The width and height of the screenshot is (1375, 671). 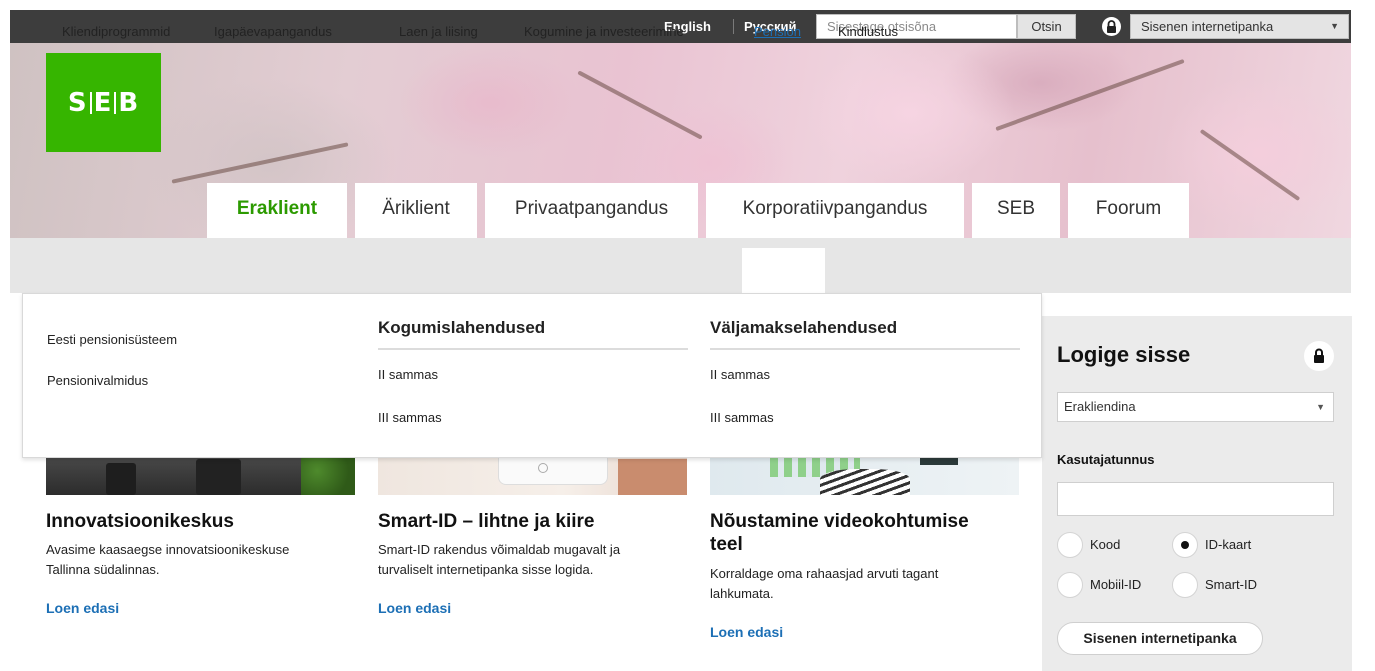 What do you see at coordinates (277, 210) in the screenshot?
I see `tab-eraklient: Eraklient` at bounding box center [277, 210].